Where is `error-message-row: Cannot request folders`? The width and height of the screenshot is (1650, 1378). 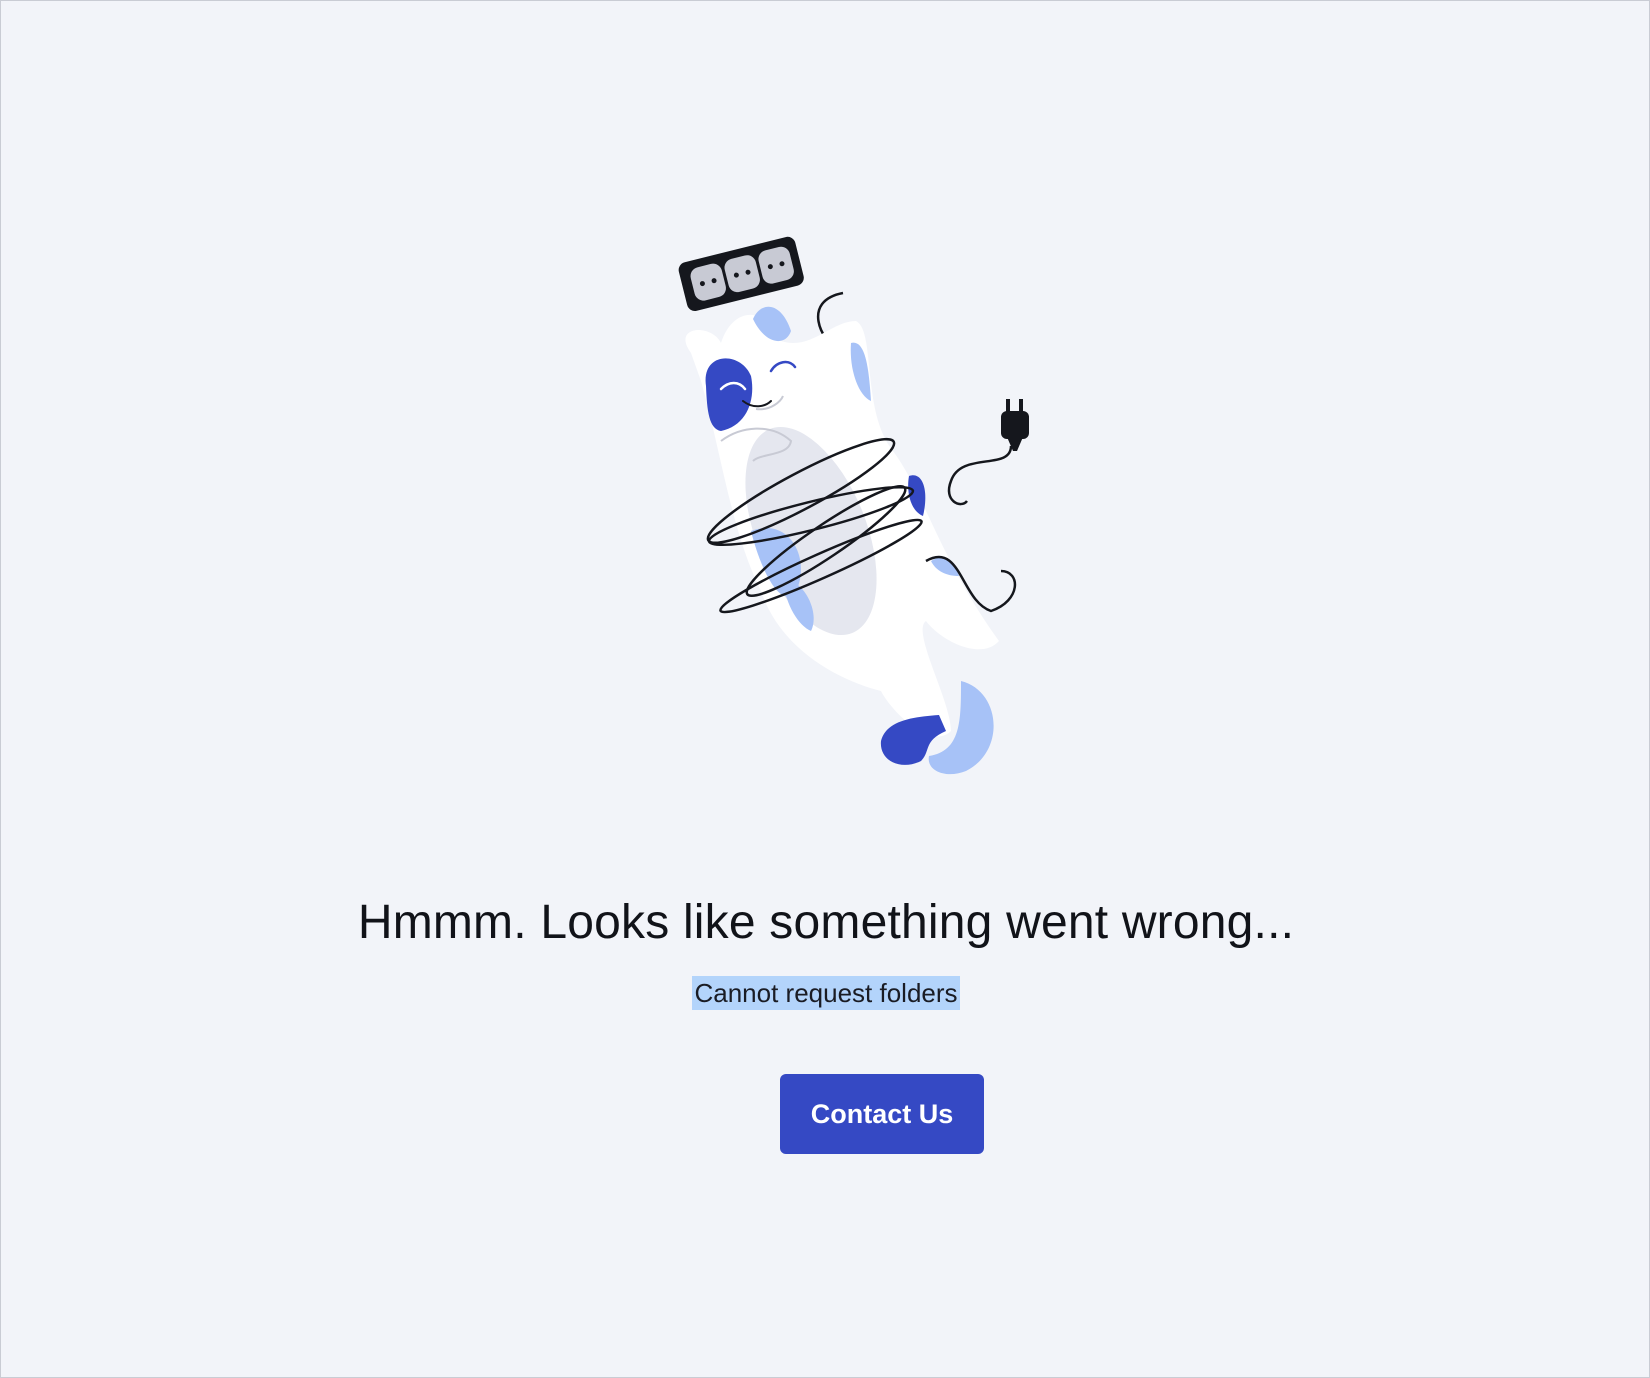
error-message-row: Cannot request folders is located at coordinates (825, 993).